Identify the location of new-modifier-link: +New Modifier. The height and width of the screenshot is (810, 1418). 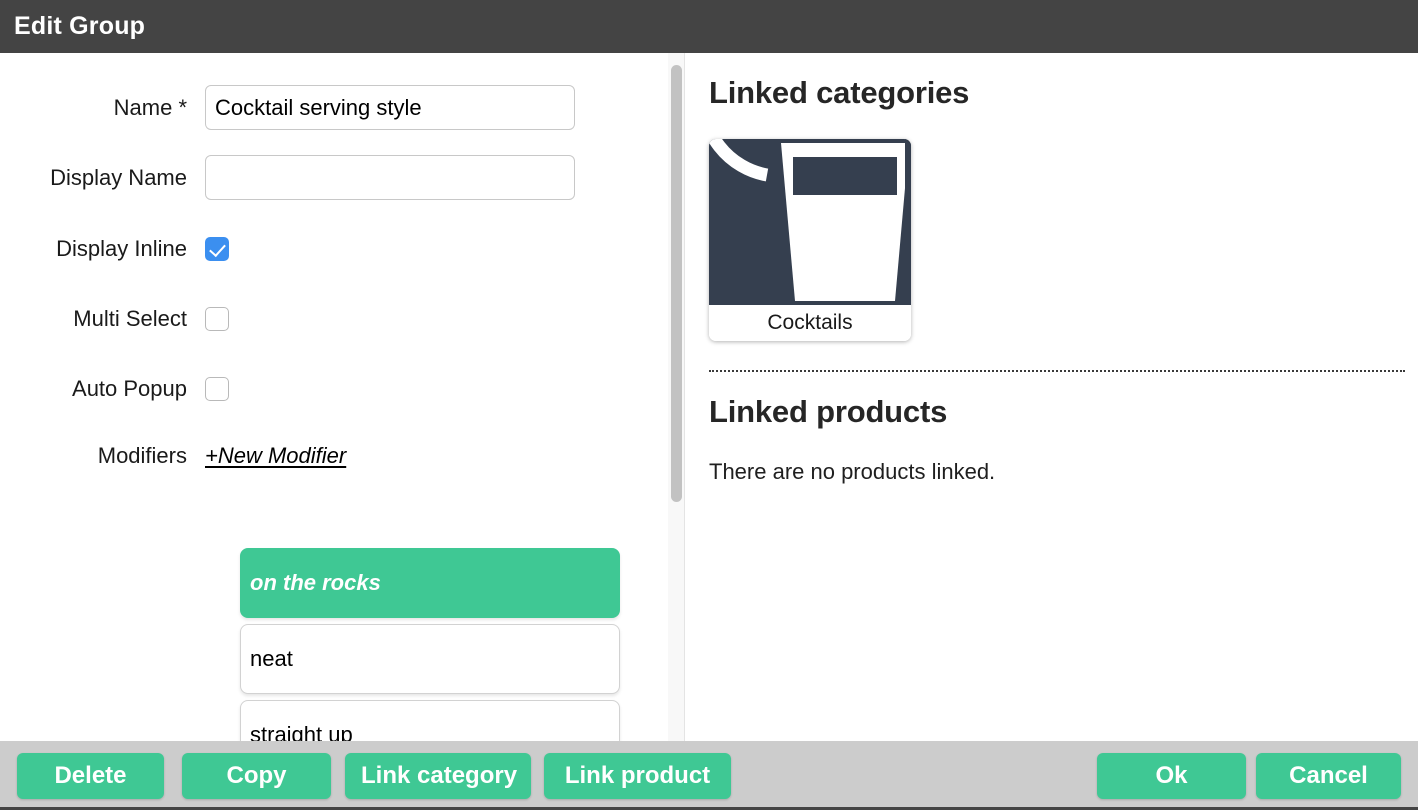
(275, 456).